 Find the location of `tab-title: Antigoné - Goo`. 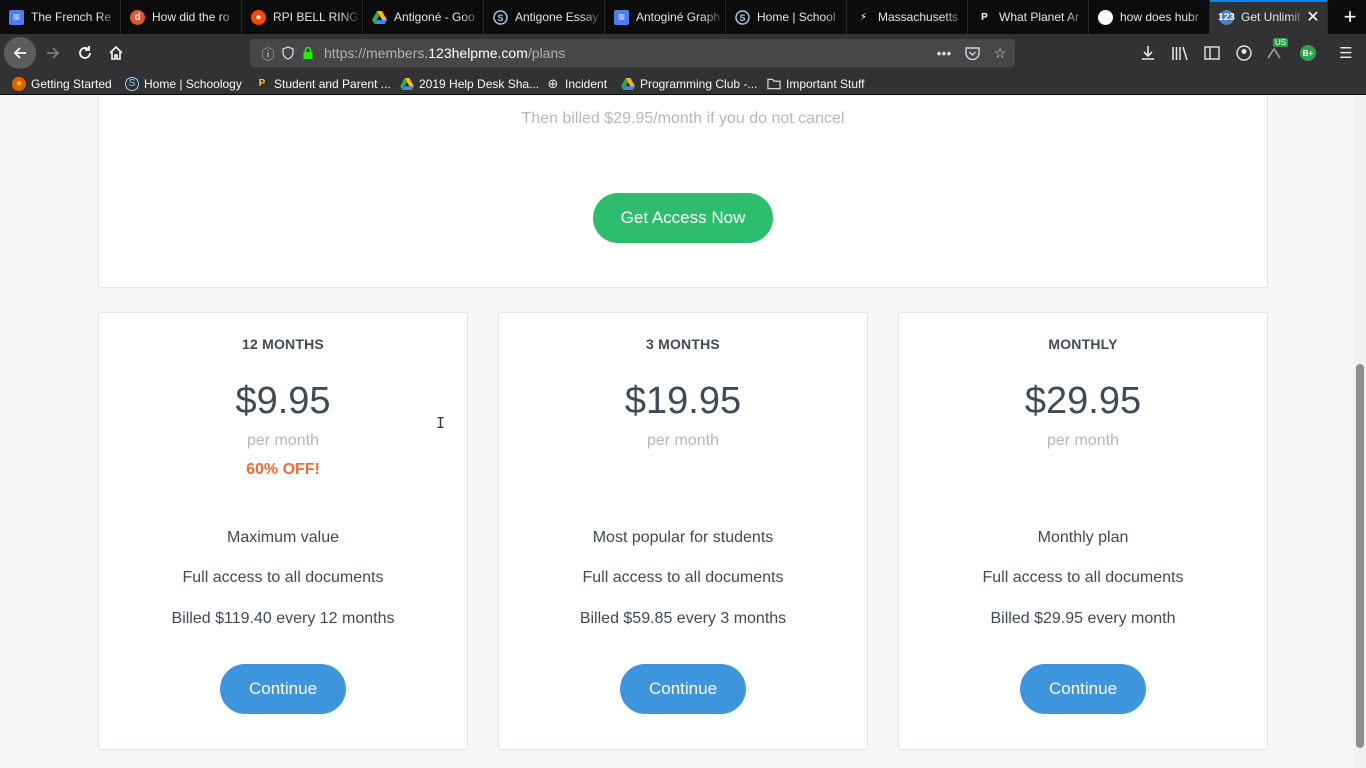

tab-title: Antigoné - Goo is located at coordinates (434, 17).